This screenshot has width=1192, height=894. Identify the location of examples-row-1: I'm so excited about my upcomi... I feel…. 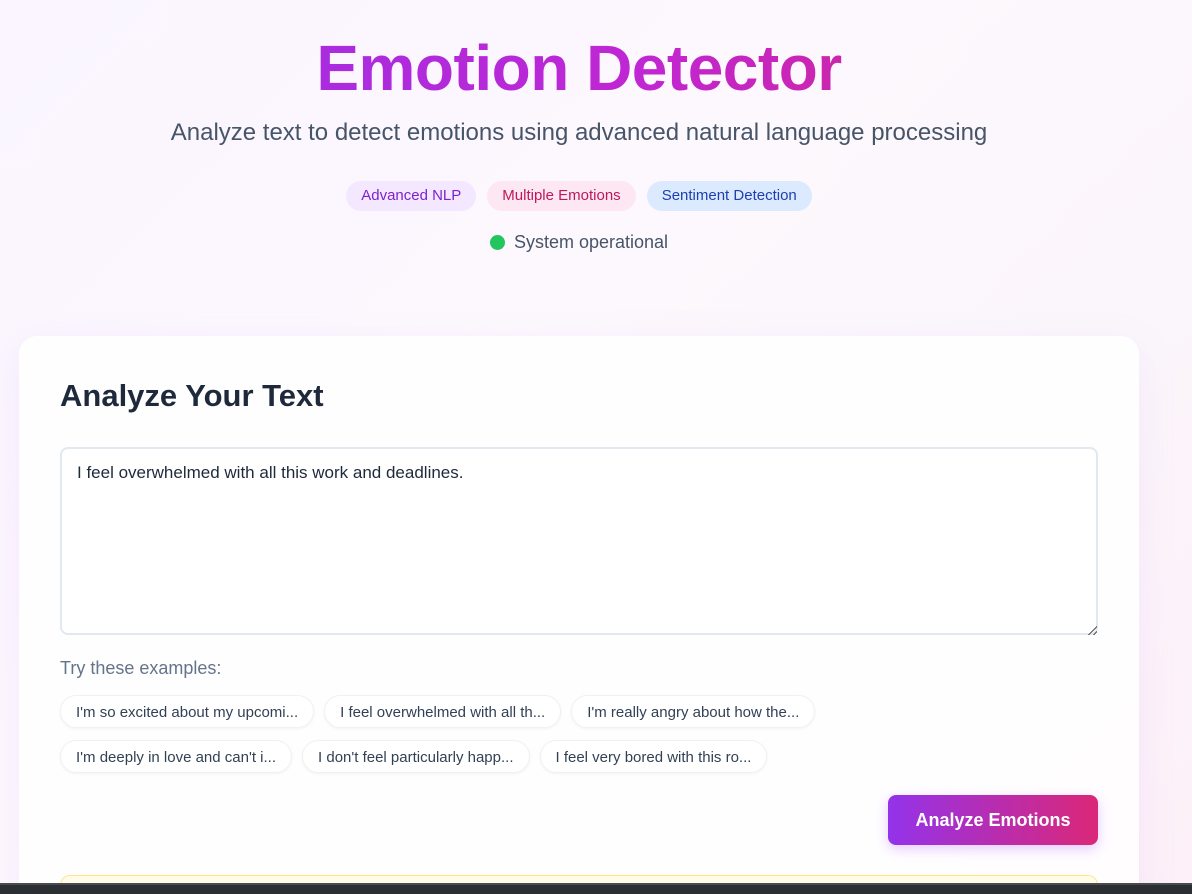
(438, 711).